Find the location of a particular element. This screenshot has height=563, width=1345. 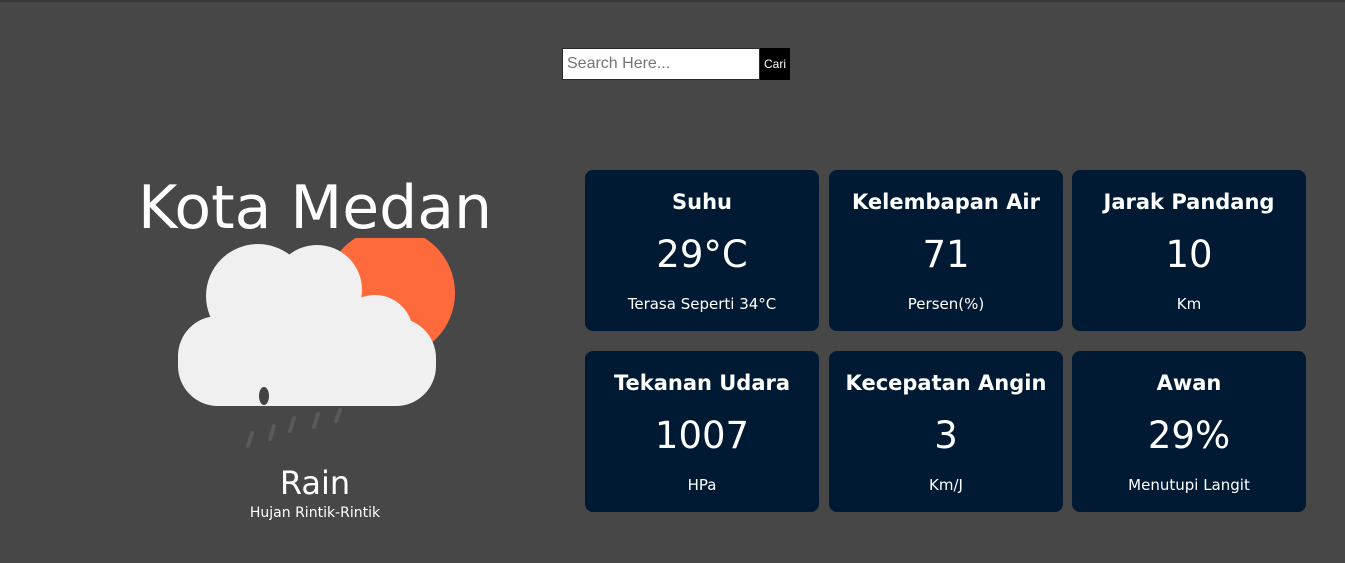

card-unit: Km/J is located at coordinates (946, 485).